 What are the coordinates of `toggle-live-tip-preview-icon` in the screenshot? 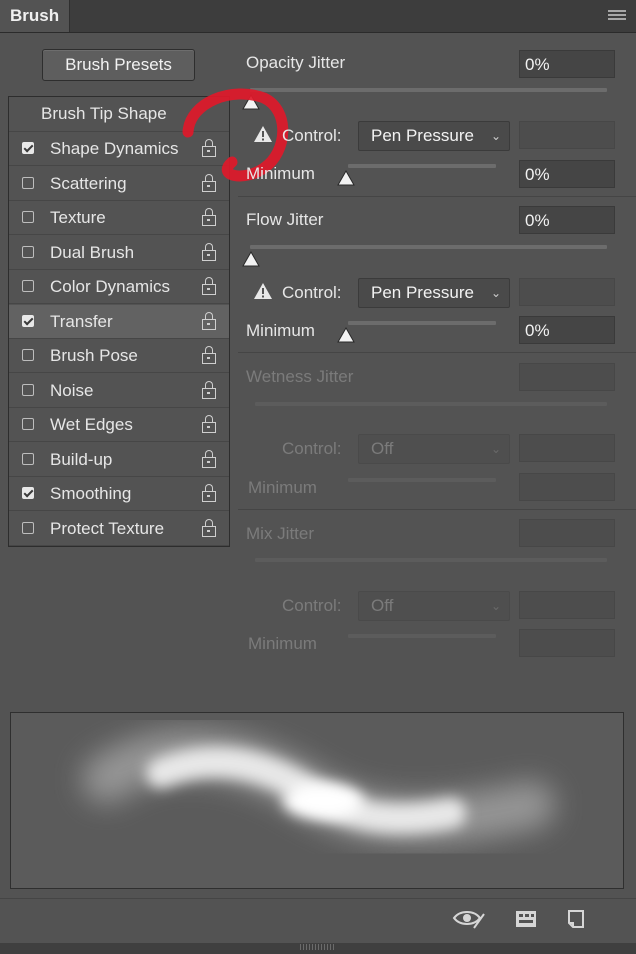 It's located at (469, 919).